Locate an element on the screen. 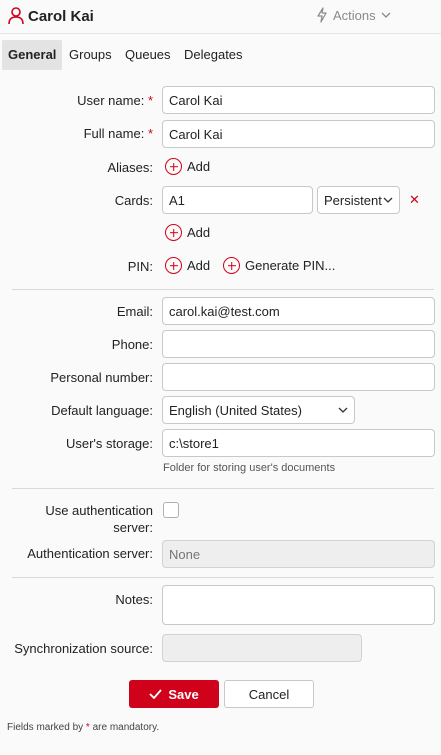 The image size is (441, 755). card-number-input is located at coordinates (237, 200).